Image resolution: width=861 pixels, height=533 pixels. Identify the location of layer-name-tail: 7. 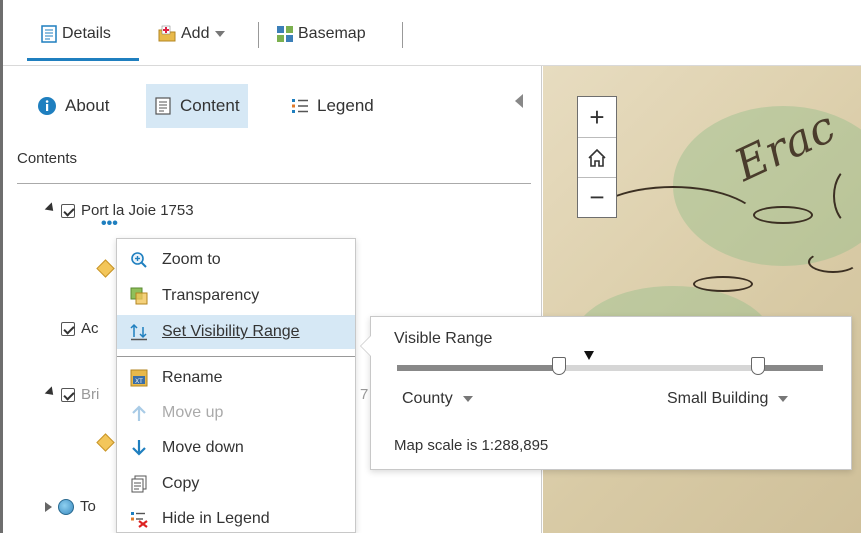
(364, 394).